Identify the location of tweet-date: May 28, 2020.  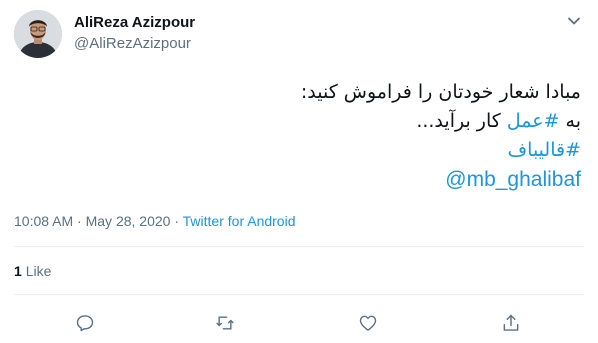
(128, 221).